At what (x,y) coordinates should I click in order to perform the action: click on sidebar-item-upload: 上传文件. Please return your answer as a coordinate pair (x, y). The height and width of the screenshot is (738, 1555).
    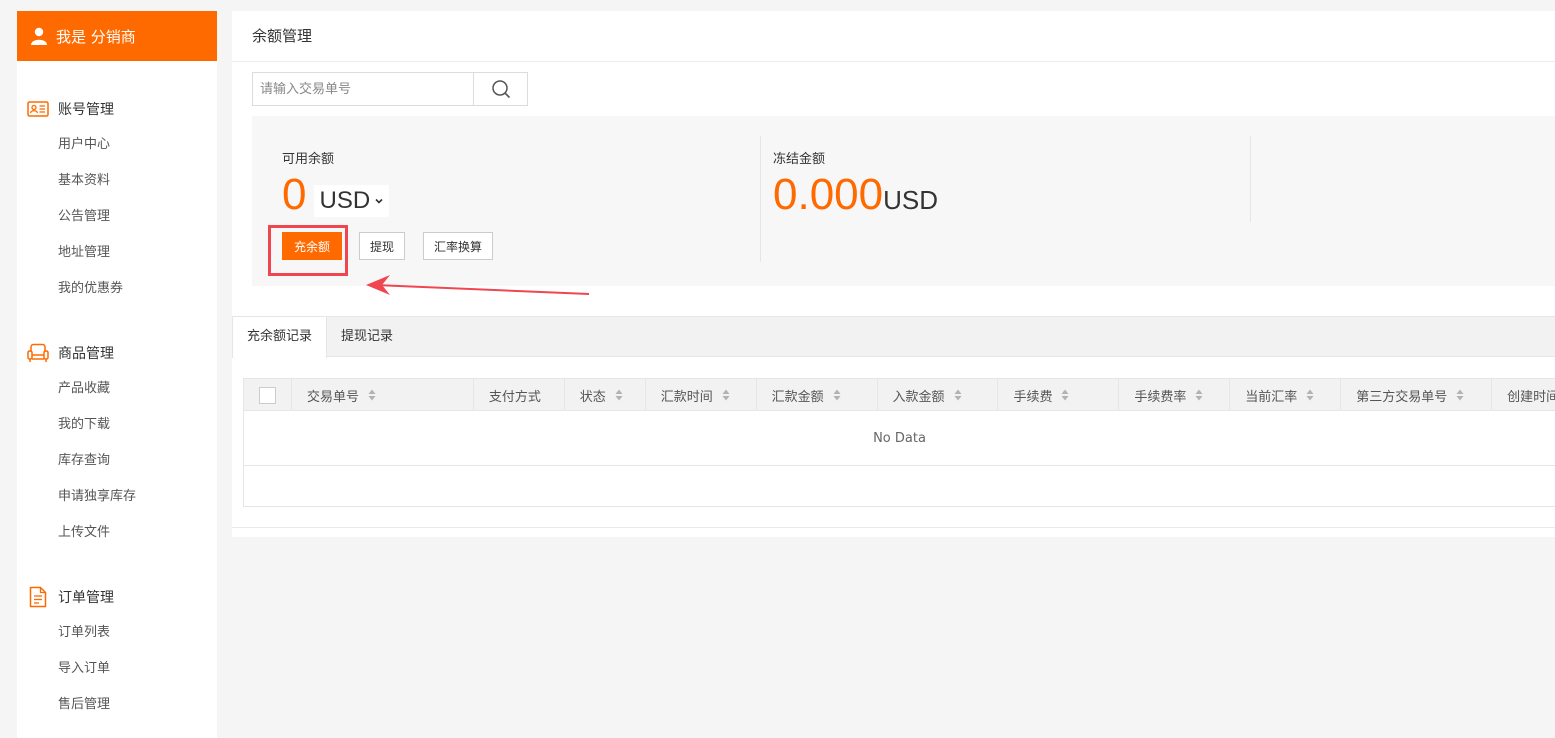
    Looking at the image, I should click on (117, 533).